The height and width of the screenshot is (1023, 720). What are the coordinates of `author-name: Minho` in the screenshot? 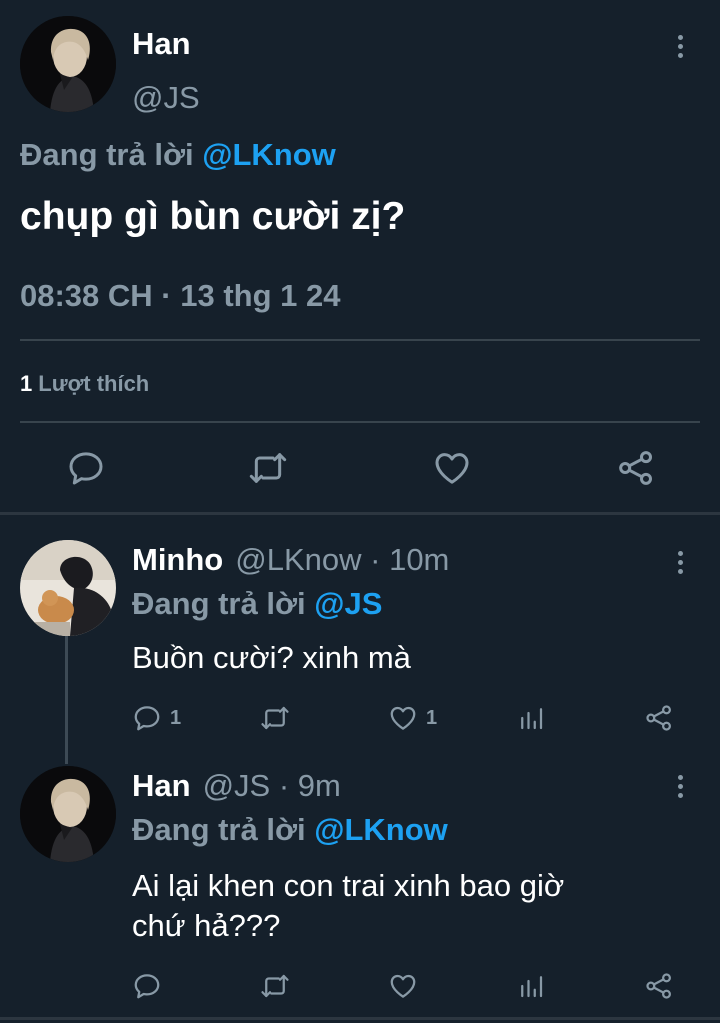 It's located at (177, 559).